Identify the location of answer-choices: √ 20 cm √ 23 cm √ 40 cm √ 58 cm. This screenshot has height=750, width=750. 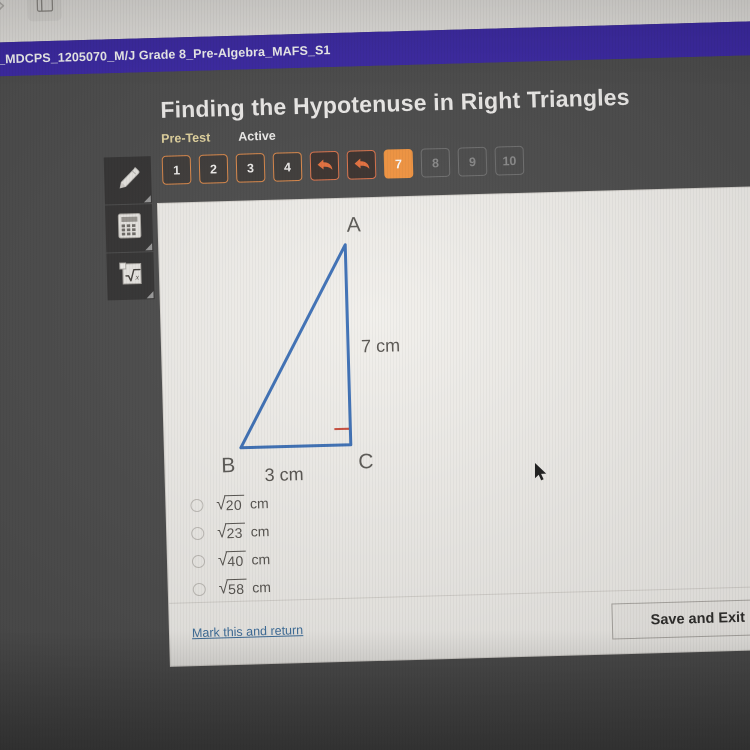
(230, 546).